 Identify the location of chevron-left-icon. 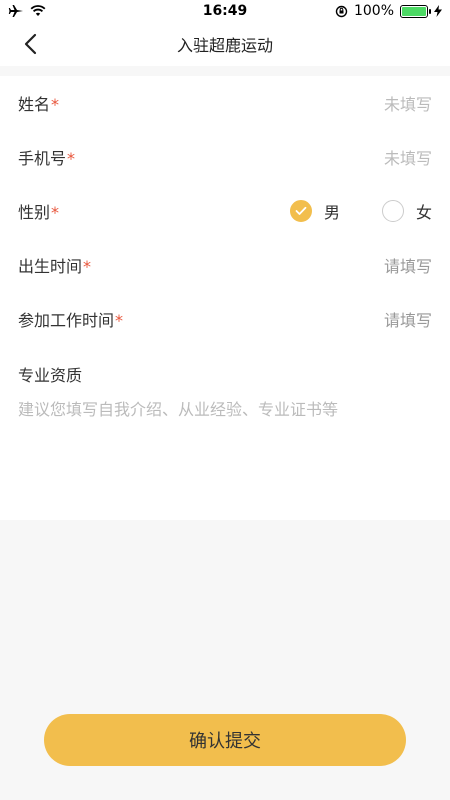
(30, 44).